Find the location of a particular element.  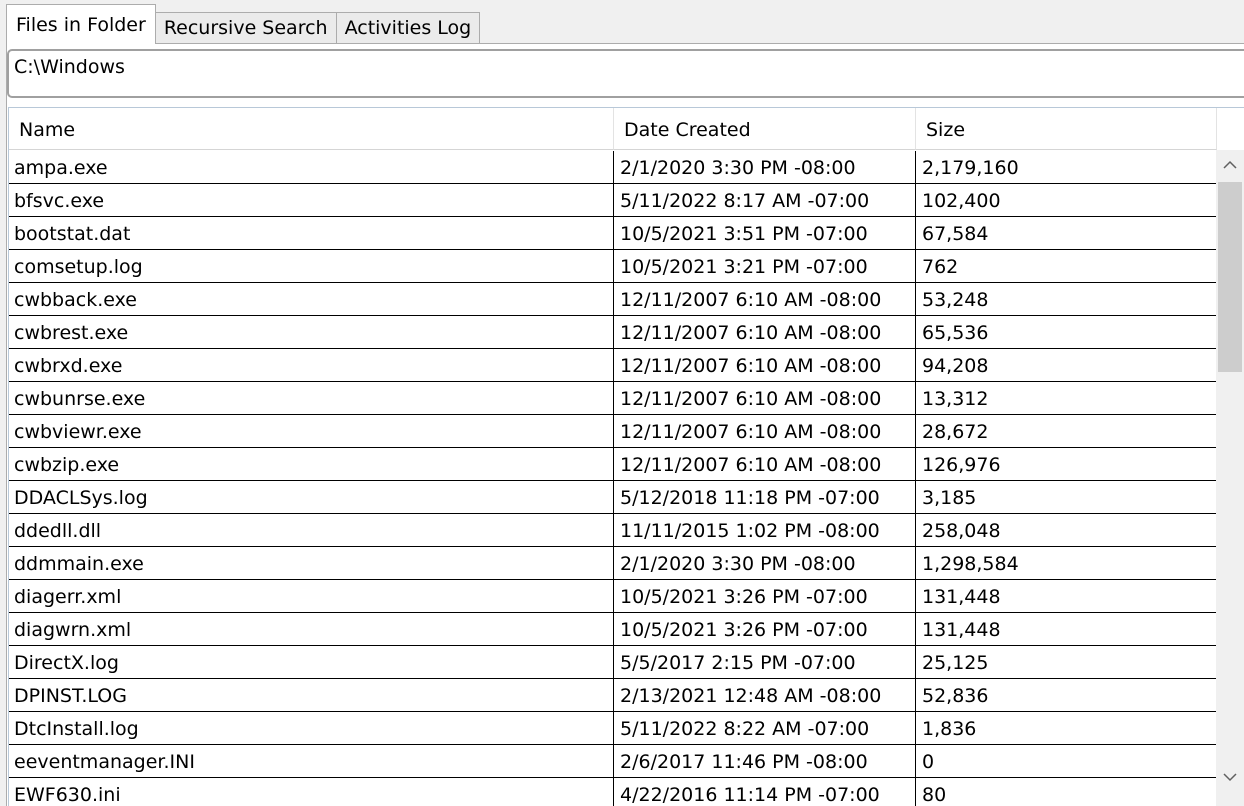

cell-date-created: 2/13/2021 12:48 AM -08:00 is located at coordinates (765, 695).